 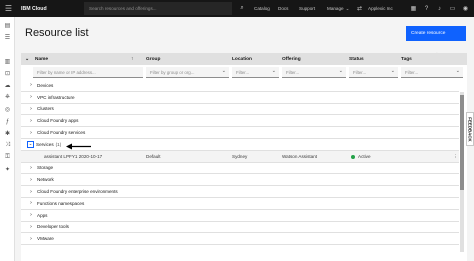 What do you see at coordinates (432, 72) in the screenshot?
I see `filter-tags-input: Filter... ⌄` at bounding box center [432, 72].